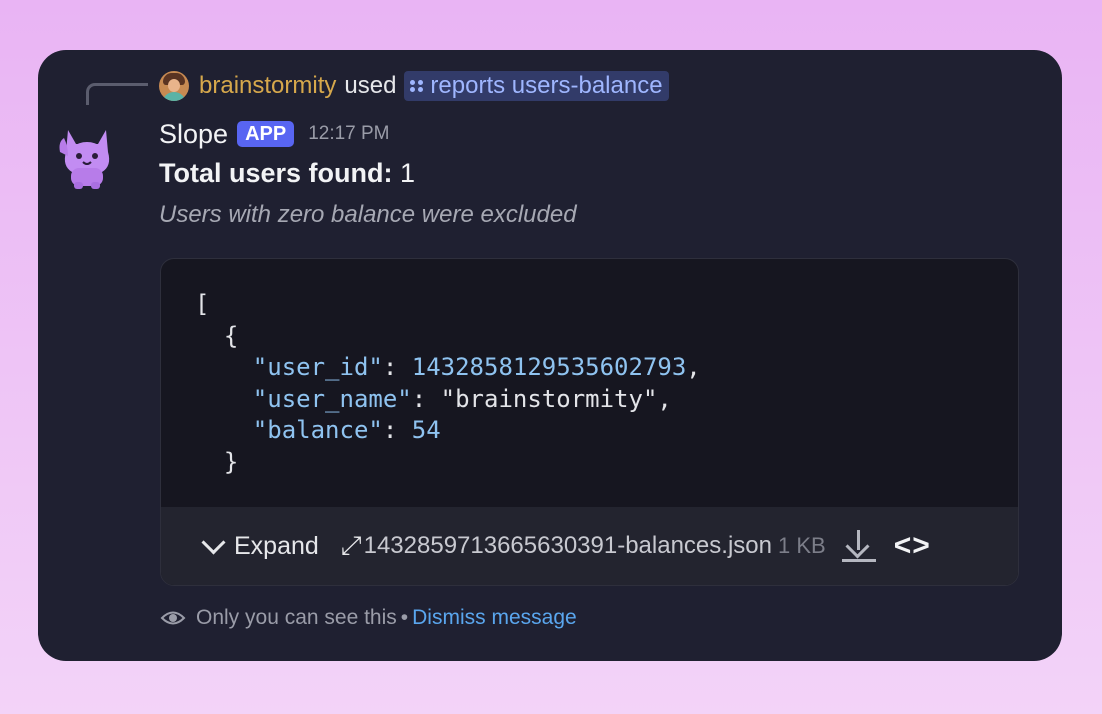  I want to click on slash-command-mention: reports users-balance, so click(536, 86).